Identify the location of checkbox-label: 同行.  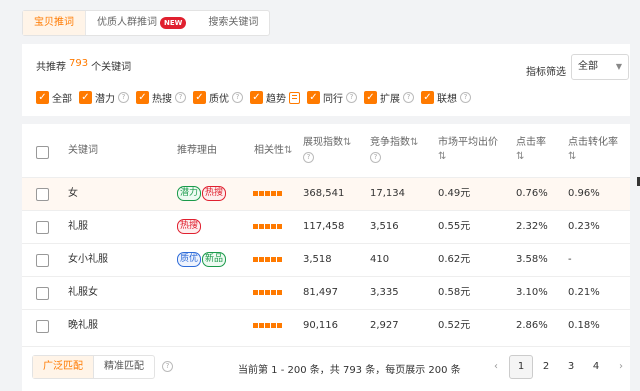
(333, 99).